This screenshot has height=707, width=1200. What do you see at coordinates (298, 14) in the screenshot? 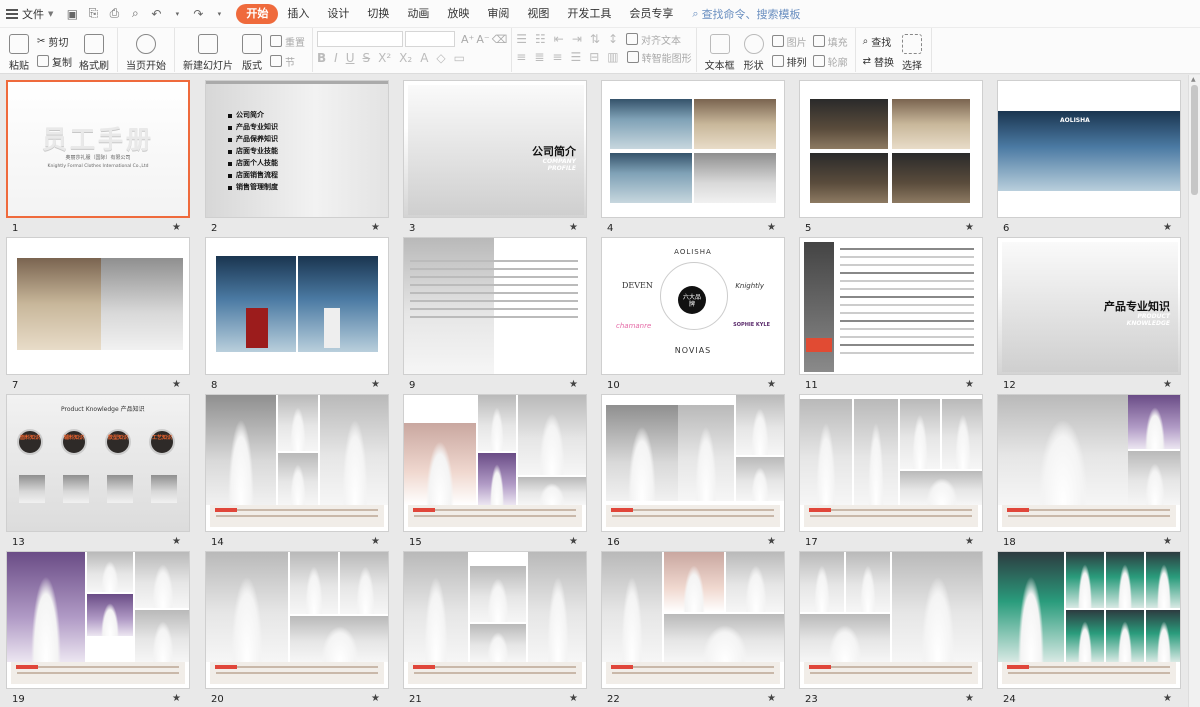
I see `tab-insert: 插入` at bounding box center [298, 14].